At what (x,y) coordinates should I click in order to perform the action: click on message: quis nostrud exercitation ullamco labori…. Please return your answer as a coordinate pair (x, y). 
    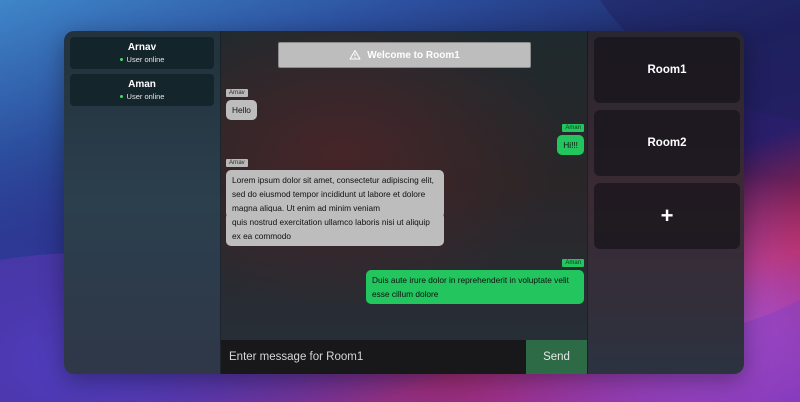
    Looking at the image, I should click on (335, 229).